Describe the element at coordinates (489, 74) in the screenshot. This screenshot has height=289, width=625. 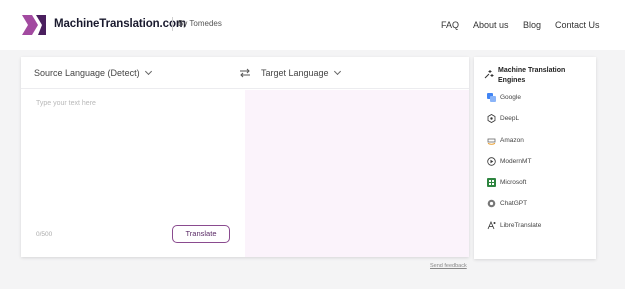
I see `sparkle-icon` at that location.